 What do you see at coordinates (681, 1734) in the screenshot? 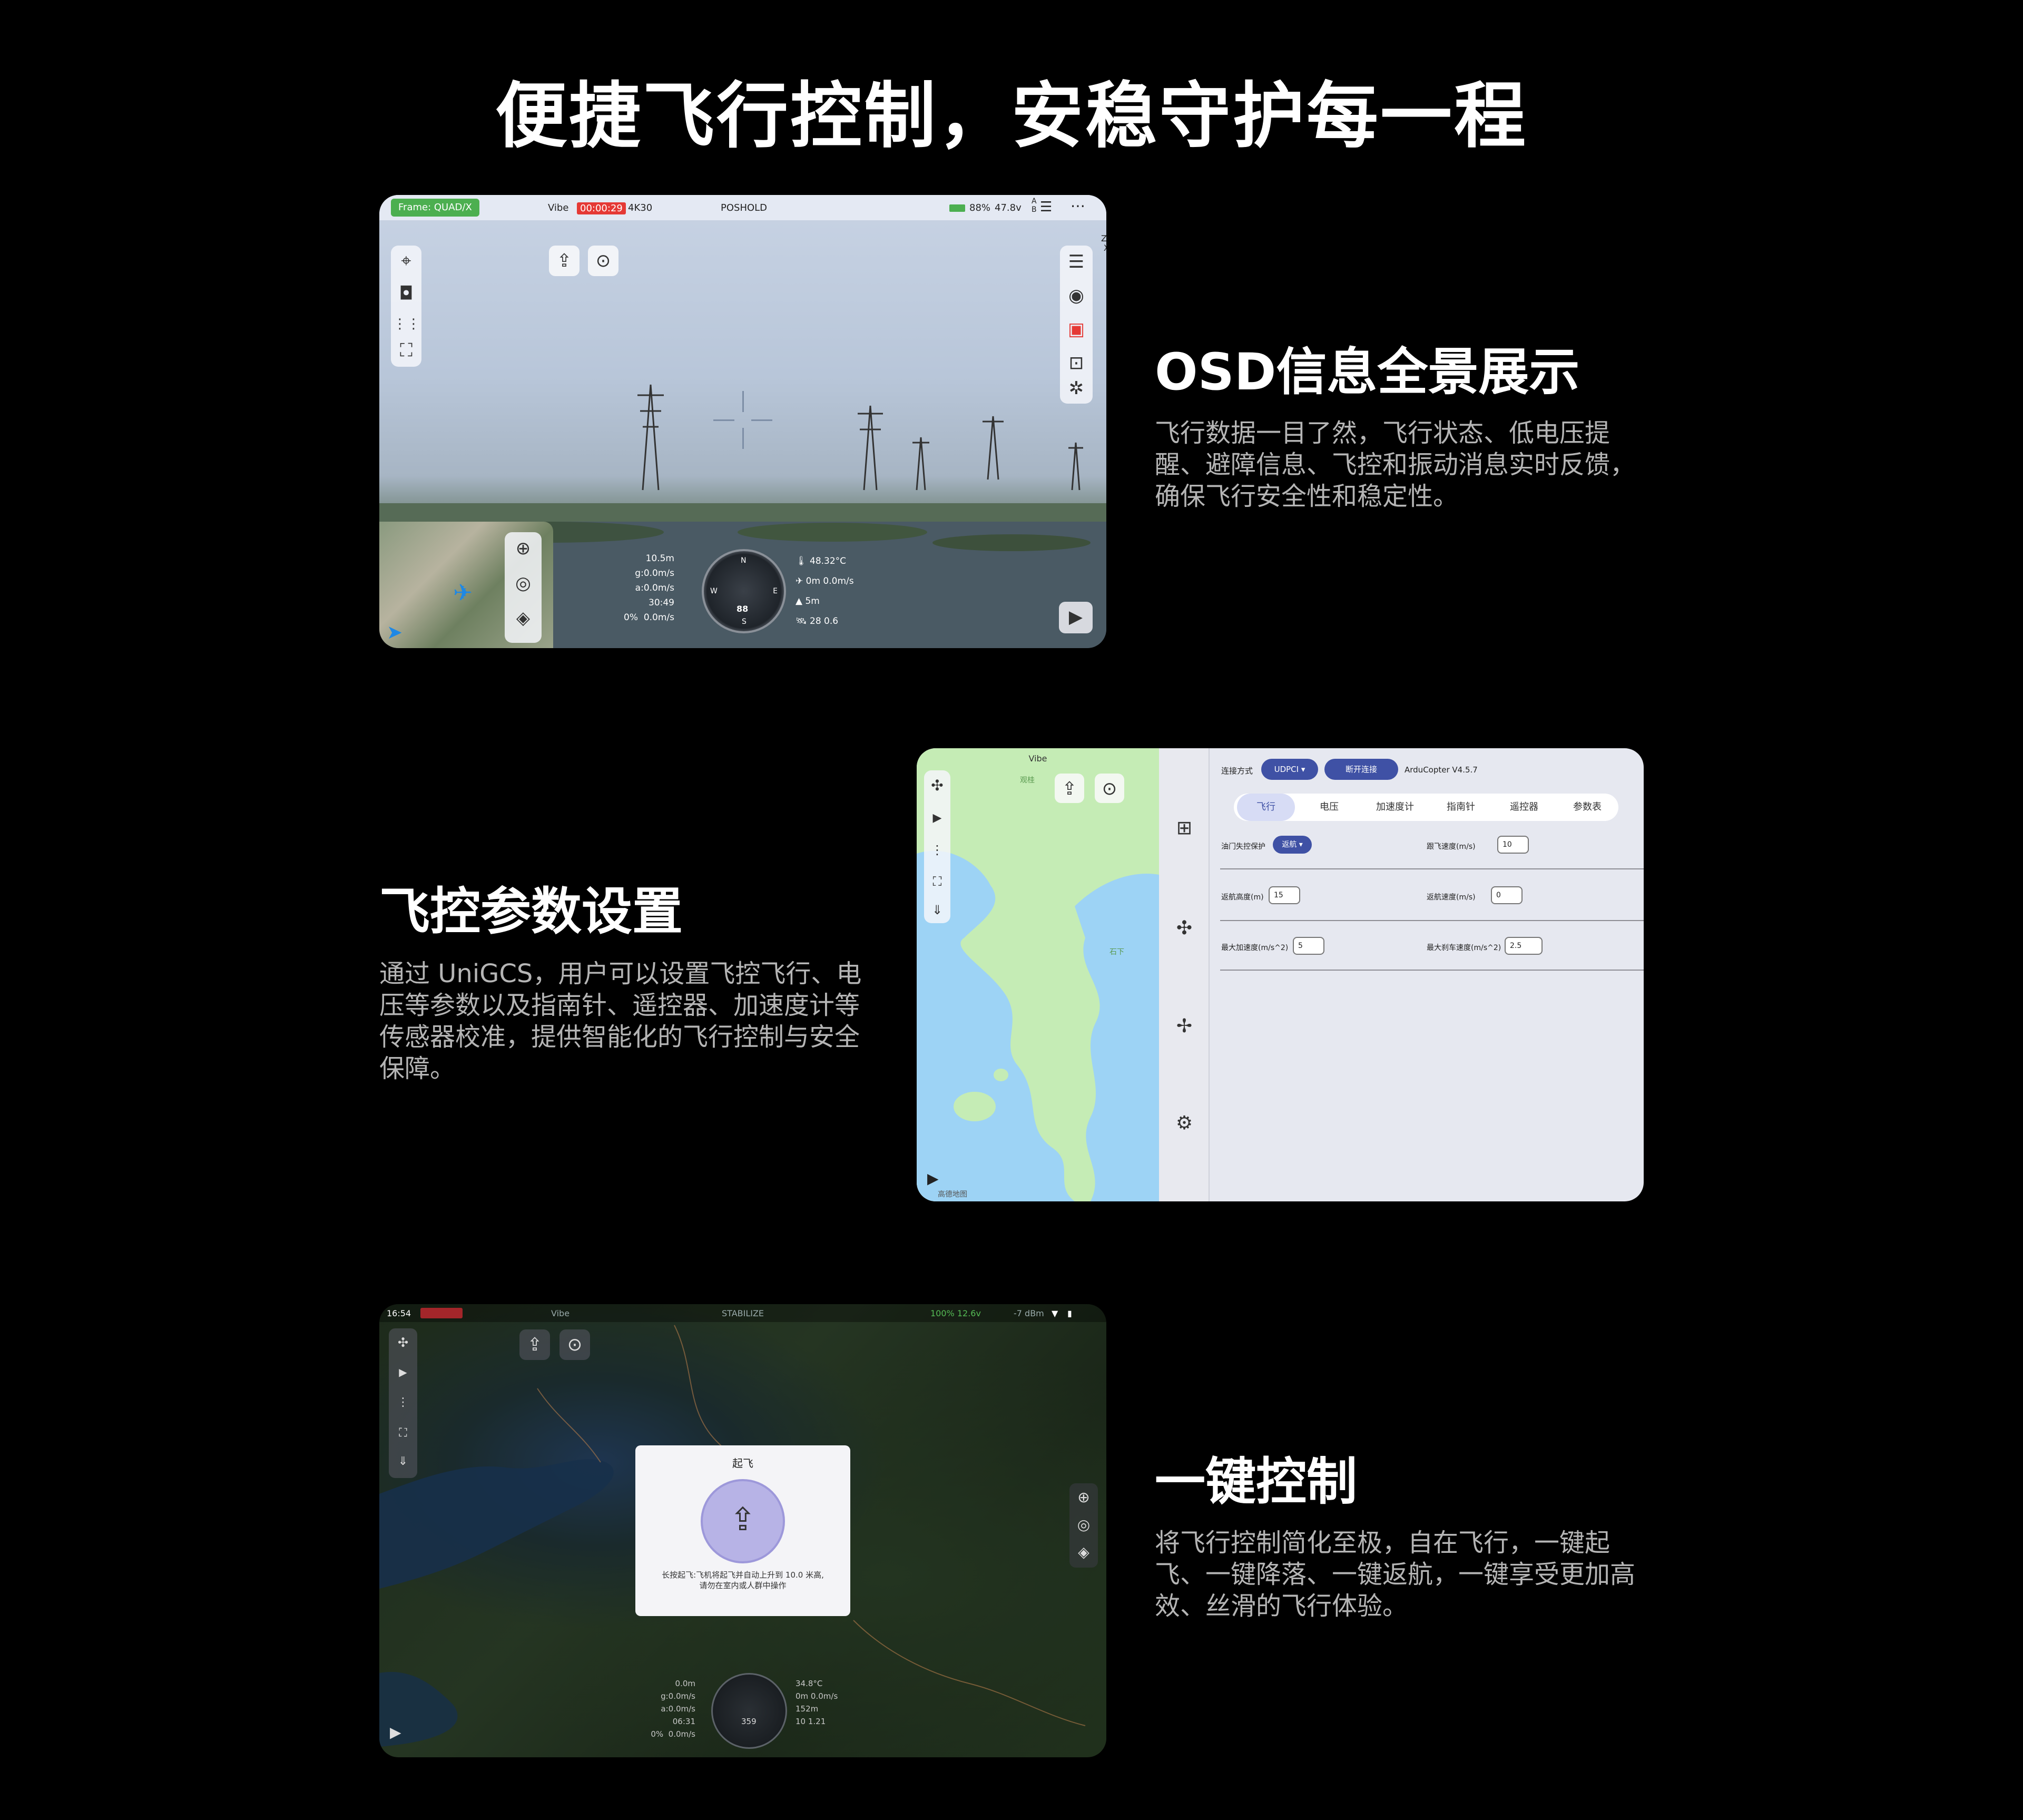
I see `vertical-speed-value: 0.0m/s` at bounding box center [681, 1734].